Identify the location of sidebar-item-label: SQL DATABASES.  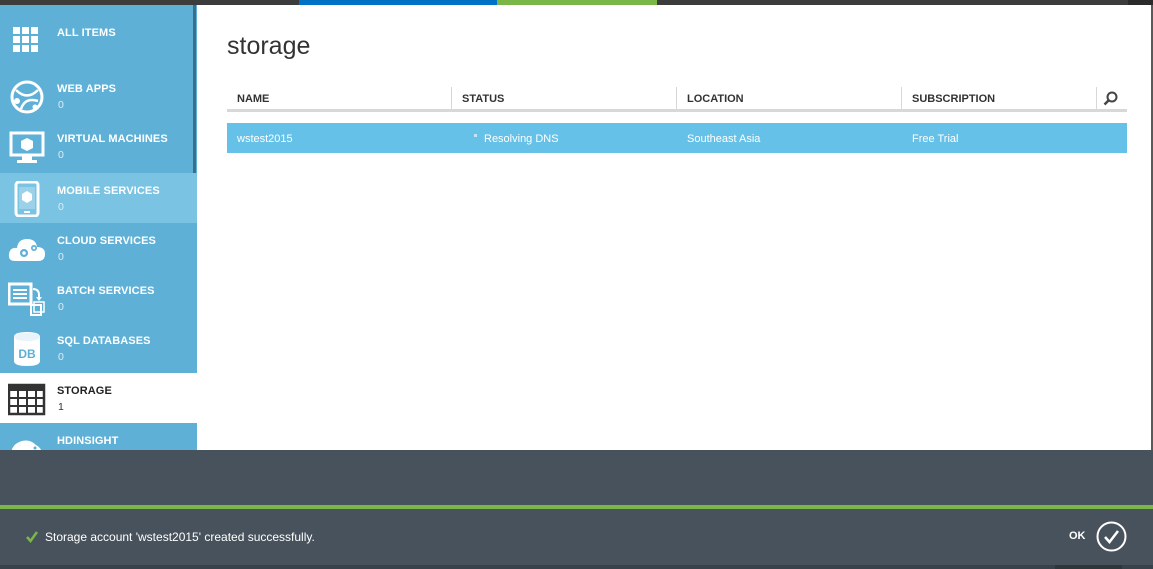
(104, 341).